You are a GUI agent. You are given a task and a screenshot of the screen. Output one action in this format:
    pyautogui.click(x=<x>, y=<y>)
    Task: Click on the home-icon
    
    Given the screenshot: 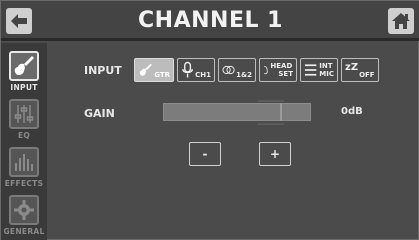 What is the action you would take?
    pyautogui.click(x=401, y=21)
    